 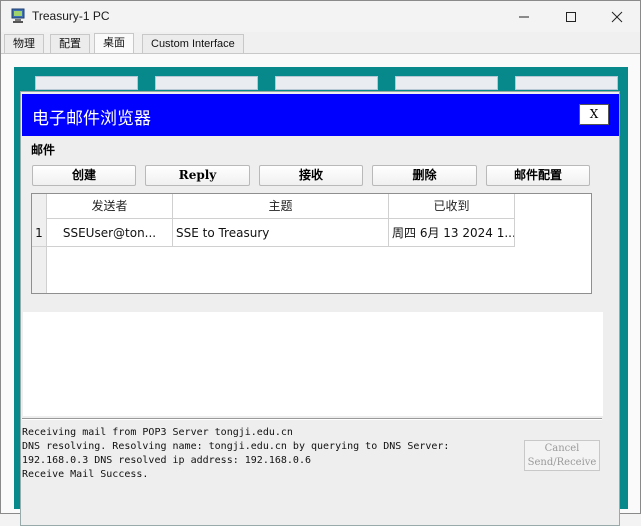 What do you see at coordinates (85, 474) in the screenshot?
I see `log-line: Receive Mail Success.` at bounding box center [85, 474].